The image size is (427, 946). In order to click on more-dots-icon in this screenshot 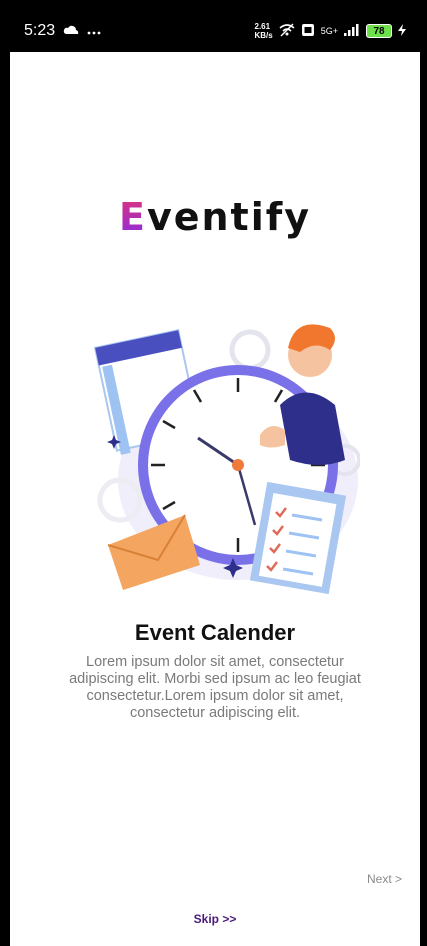, I will do `click(94, 31)`.